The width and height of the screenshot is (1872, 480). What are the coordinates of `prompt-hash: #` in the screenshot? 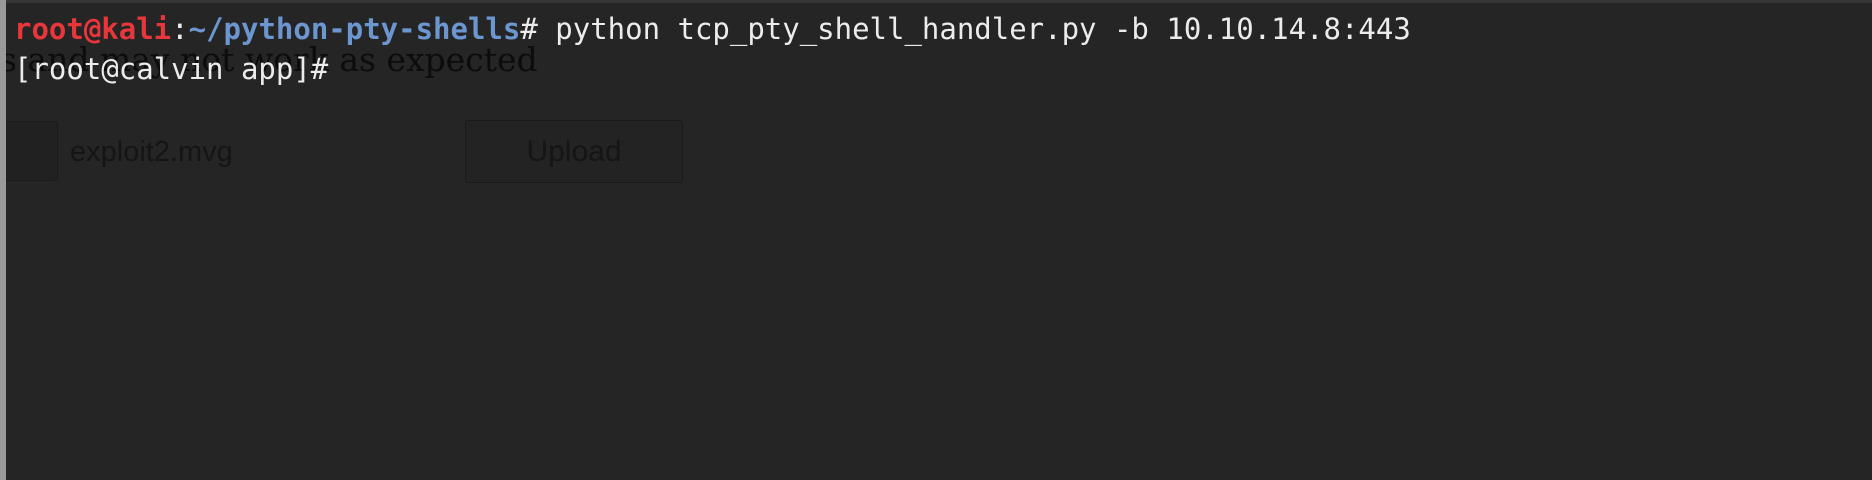 It's located at (529, 29).